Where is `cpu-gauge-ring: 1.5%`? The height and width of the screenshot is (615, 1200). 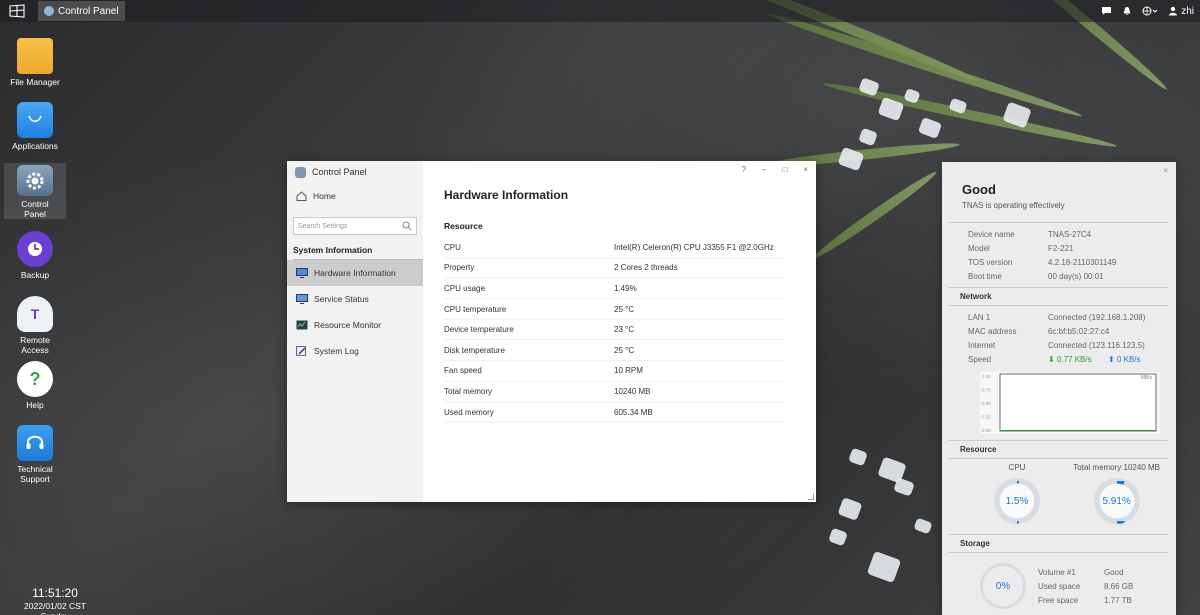 cpu-gauge-ring: 1.5% is located at coordinates (1017, 501).